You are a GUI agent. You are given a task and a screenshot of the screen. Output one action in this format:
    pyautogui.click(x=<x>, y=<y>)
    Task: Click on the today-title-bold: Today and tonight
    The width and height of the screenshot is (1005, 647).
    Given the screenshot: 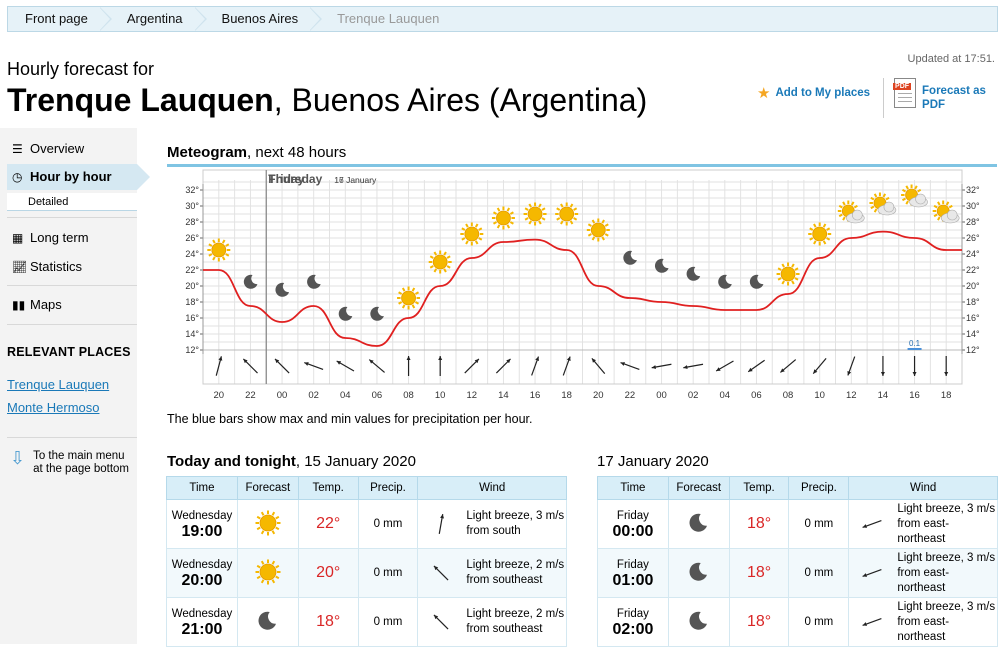 What is the action you would take?
    pyautogui.click(x=231, y=461)
    